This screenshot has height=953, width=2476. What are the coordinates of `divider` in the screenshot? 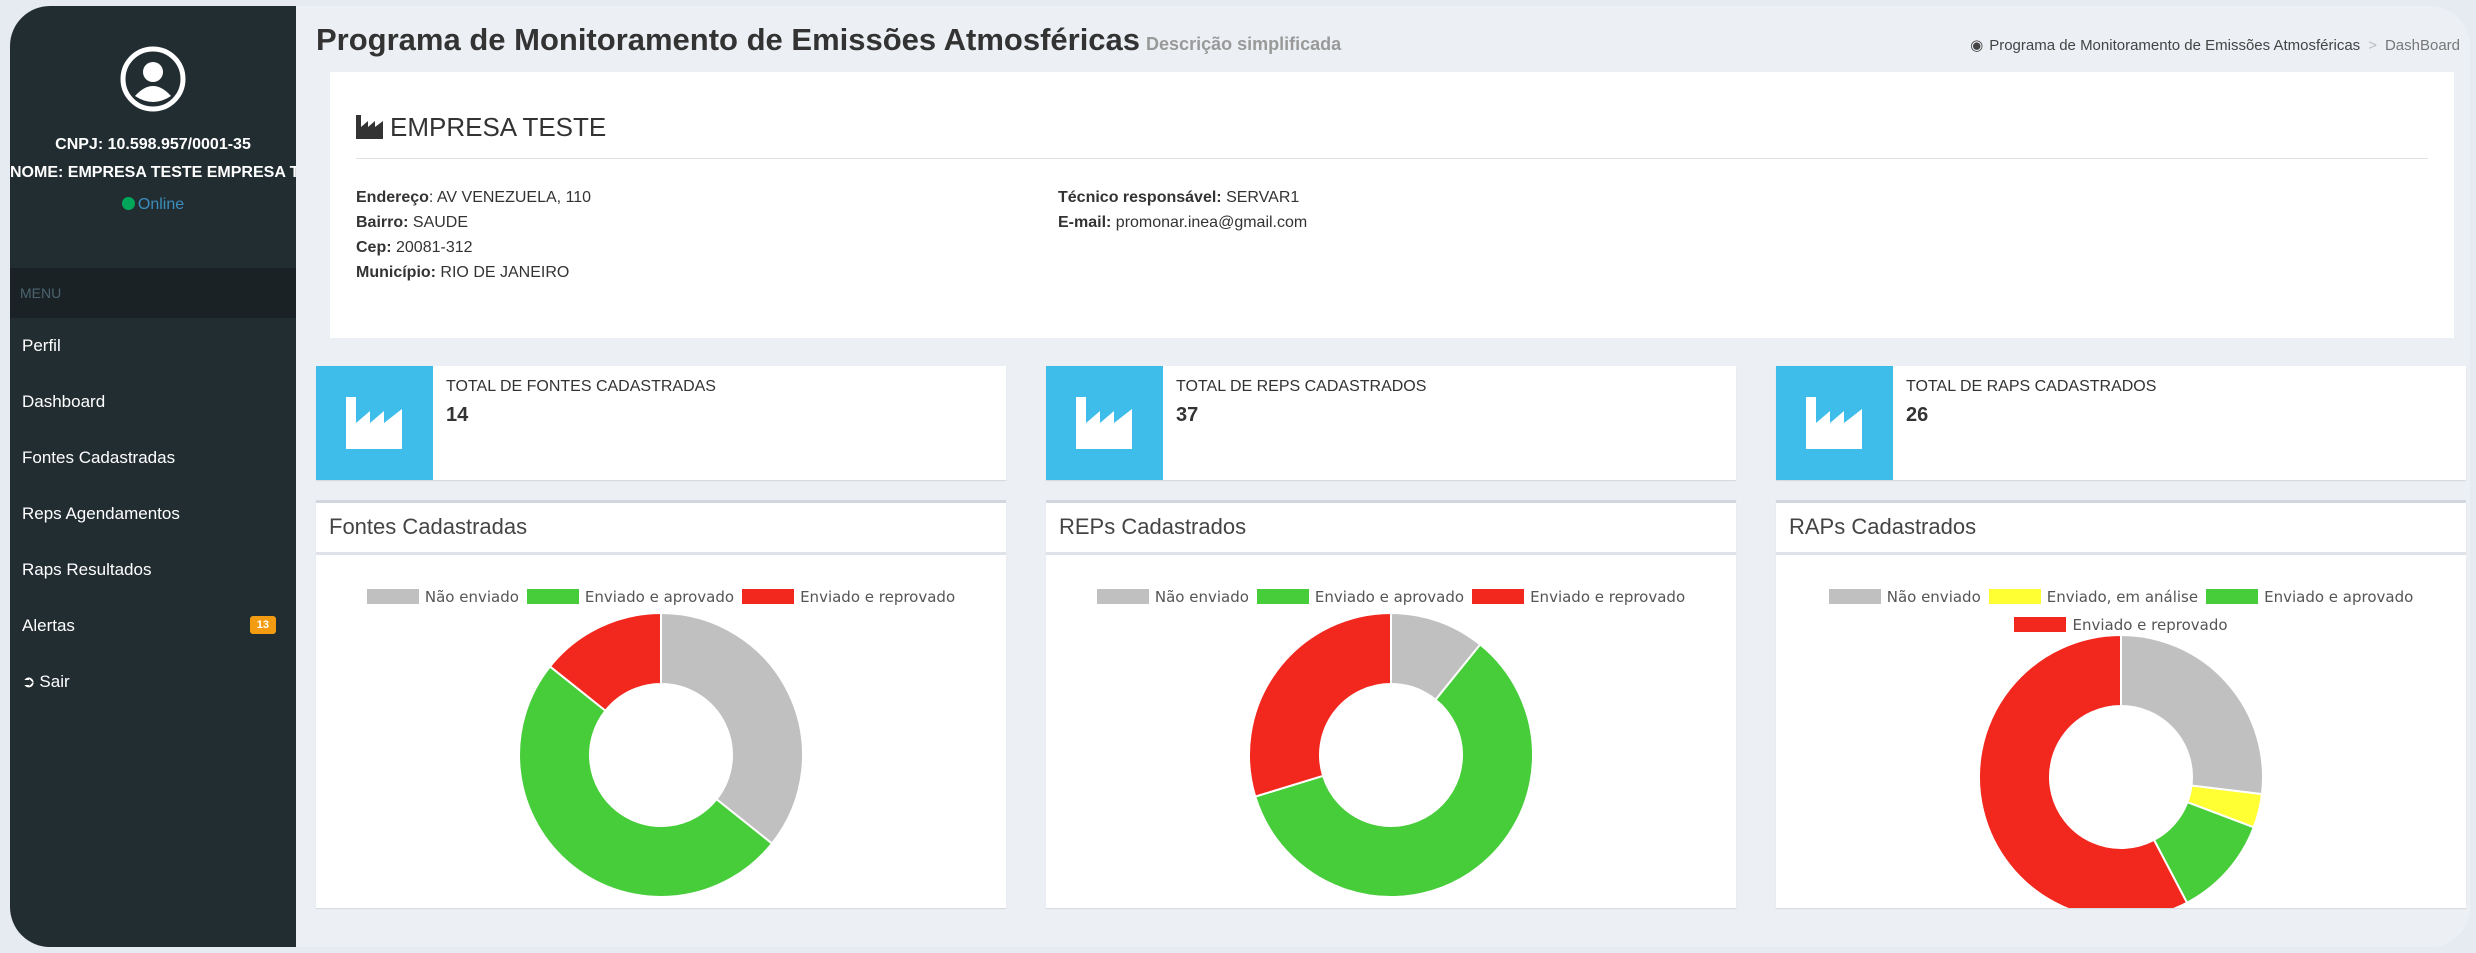 It's located at (1392, 158).